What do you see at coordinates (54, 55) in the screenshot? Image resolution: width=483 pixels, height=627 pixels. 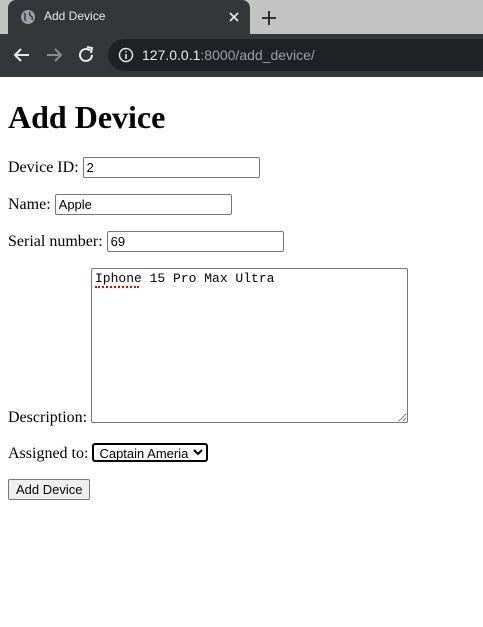 I see `forward-arrow-icon` at bounding box center [54, 55].